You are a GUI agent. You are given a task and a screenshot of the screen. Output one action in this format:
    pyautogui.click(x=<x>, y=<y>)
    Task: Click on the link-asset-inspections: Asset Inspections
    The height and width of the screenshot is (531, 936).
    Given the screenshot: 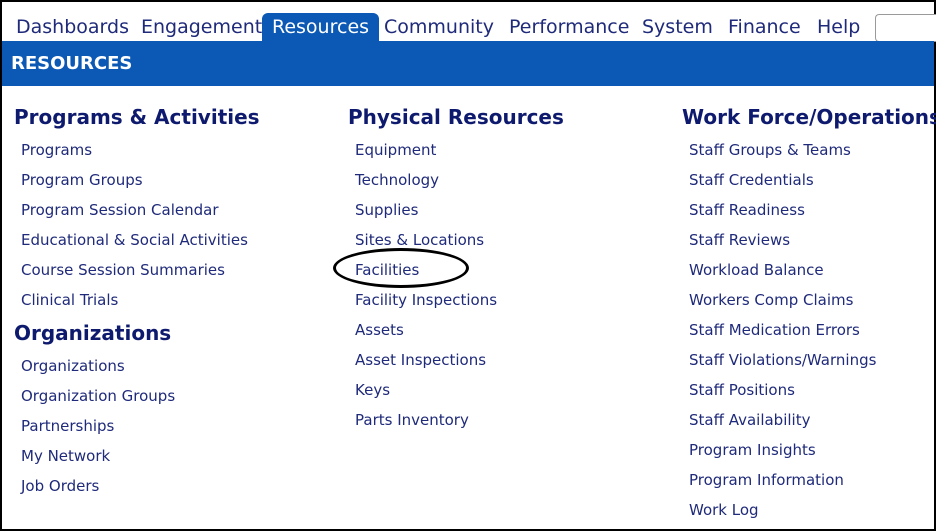 What is the action you would take?
    pyautogui.click(x=459, y=360)
    